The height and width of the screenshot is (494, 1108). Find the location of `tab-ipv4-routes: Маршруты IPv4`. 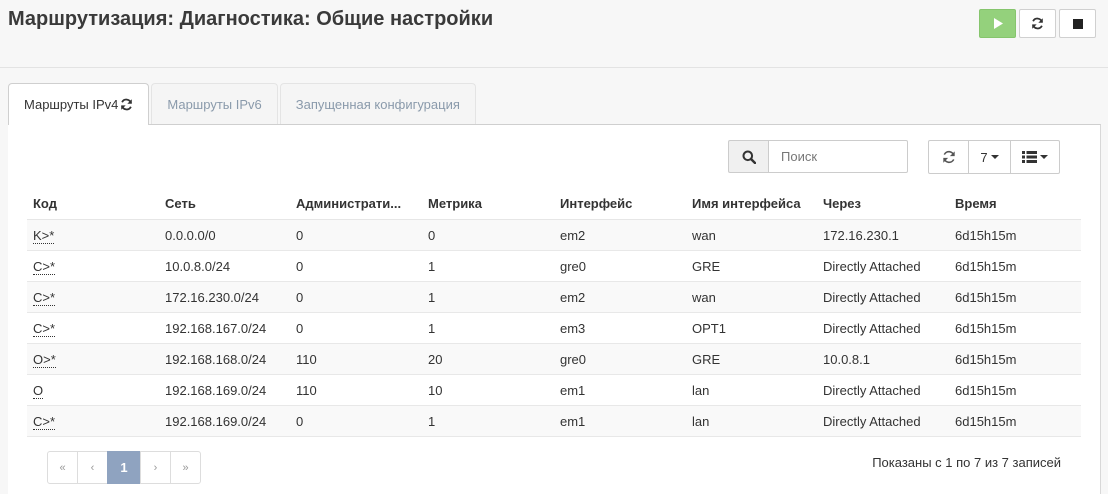

tab-ipv4-routes: Маршруты IPv4 is located at coordinates (79, 104).